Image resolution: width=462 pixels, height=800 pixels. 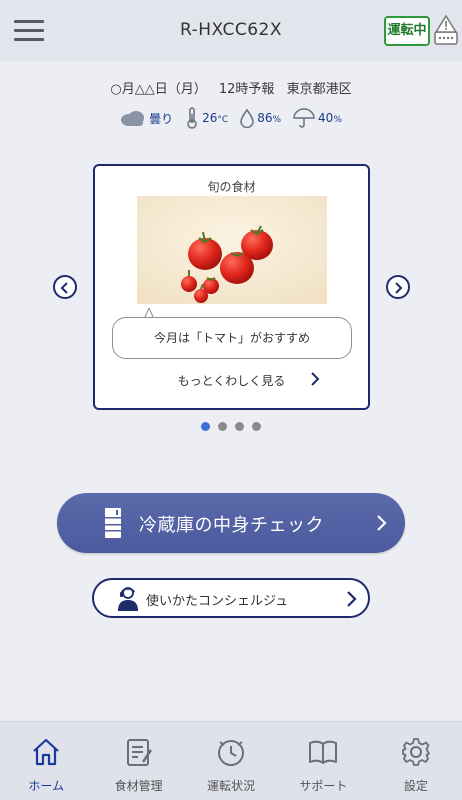 I want to click on recommendation-bubble: 今月は「トマト」がおすすめ, so click(x=232, y=338).